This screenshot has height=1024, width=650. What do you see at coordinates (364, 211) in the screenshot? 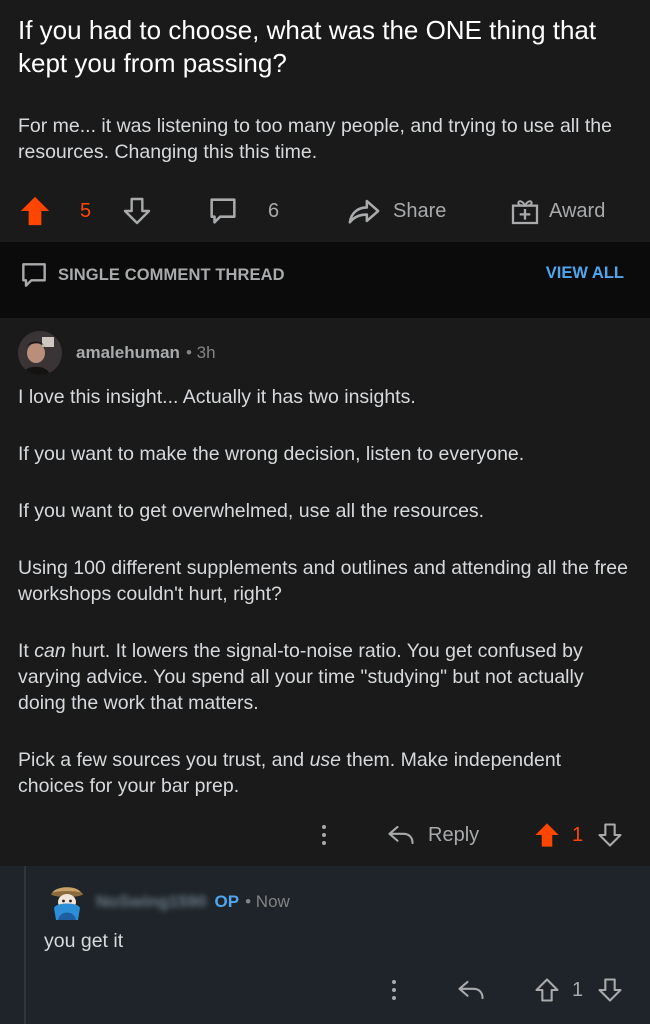
I see `share-arrow-icon` at bounding box center [364, 211].